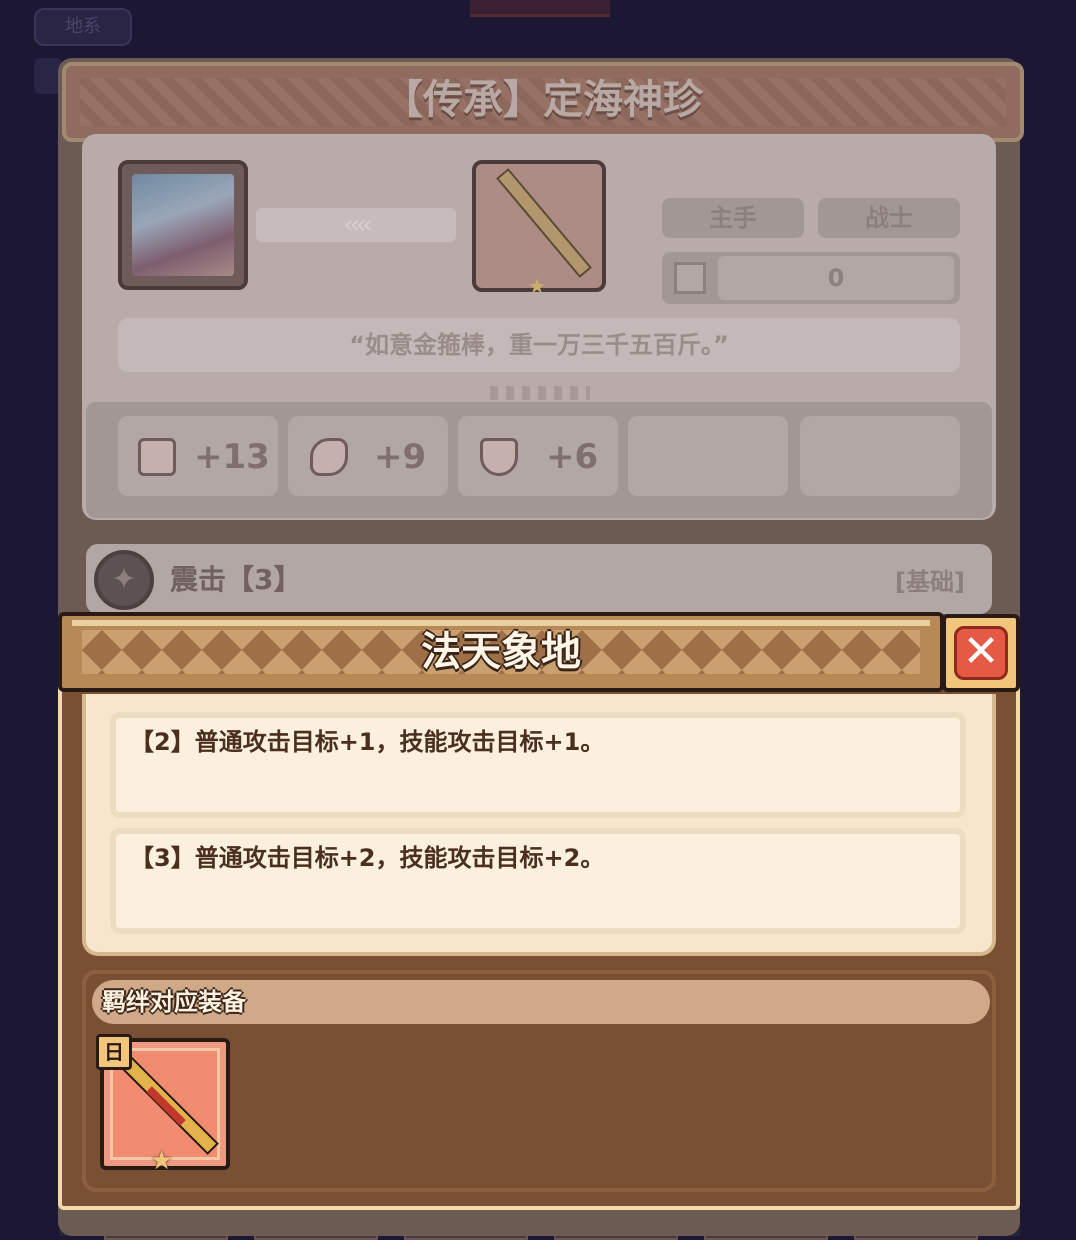 The image size is (1076, 1240). I want to click on attack-icon, so click(157, 457).